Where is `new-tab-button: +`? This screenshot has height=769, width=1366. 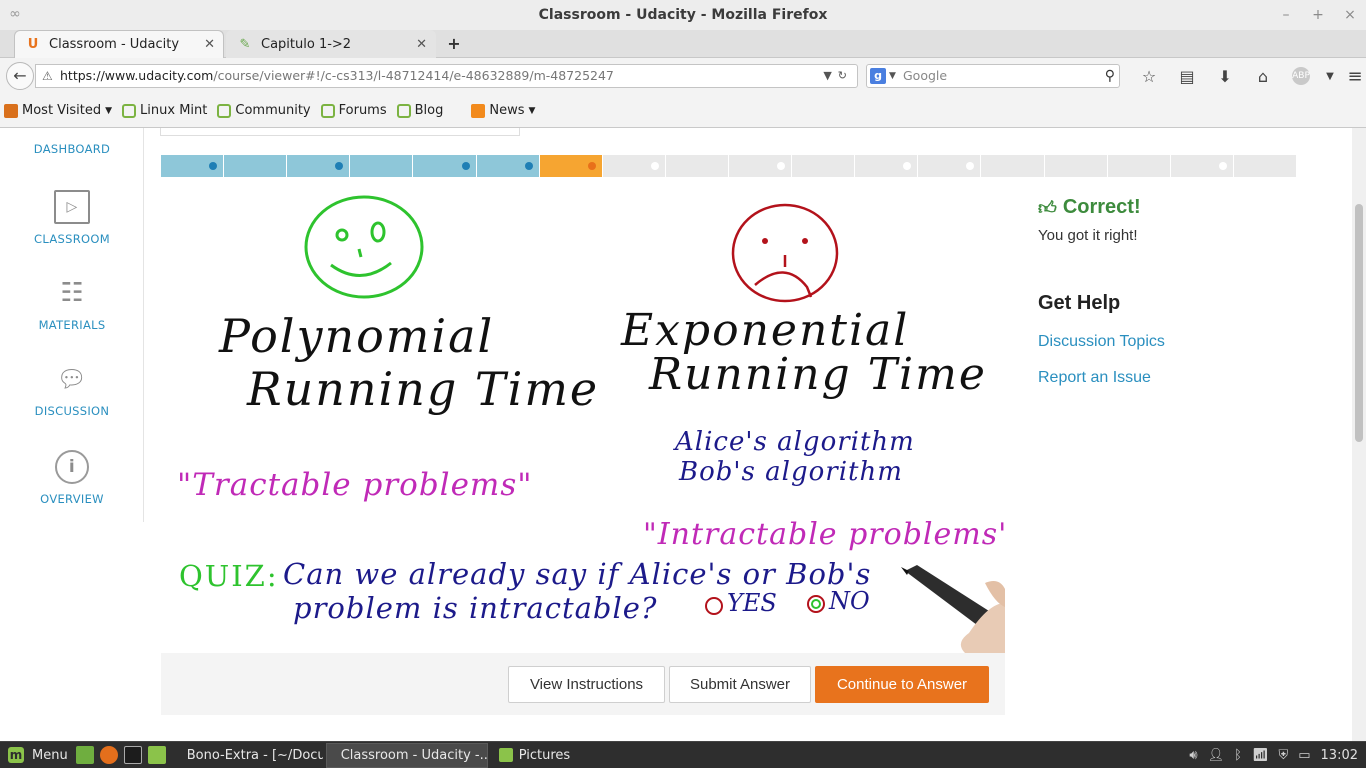
new-tab-button: + is located at coordinates (454, 44).